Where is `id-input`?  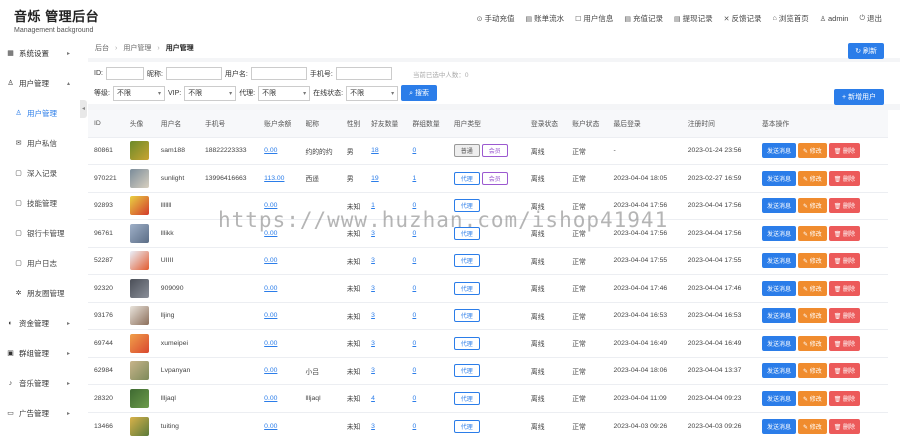 id-input is located at coordinates (124, 73).